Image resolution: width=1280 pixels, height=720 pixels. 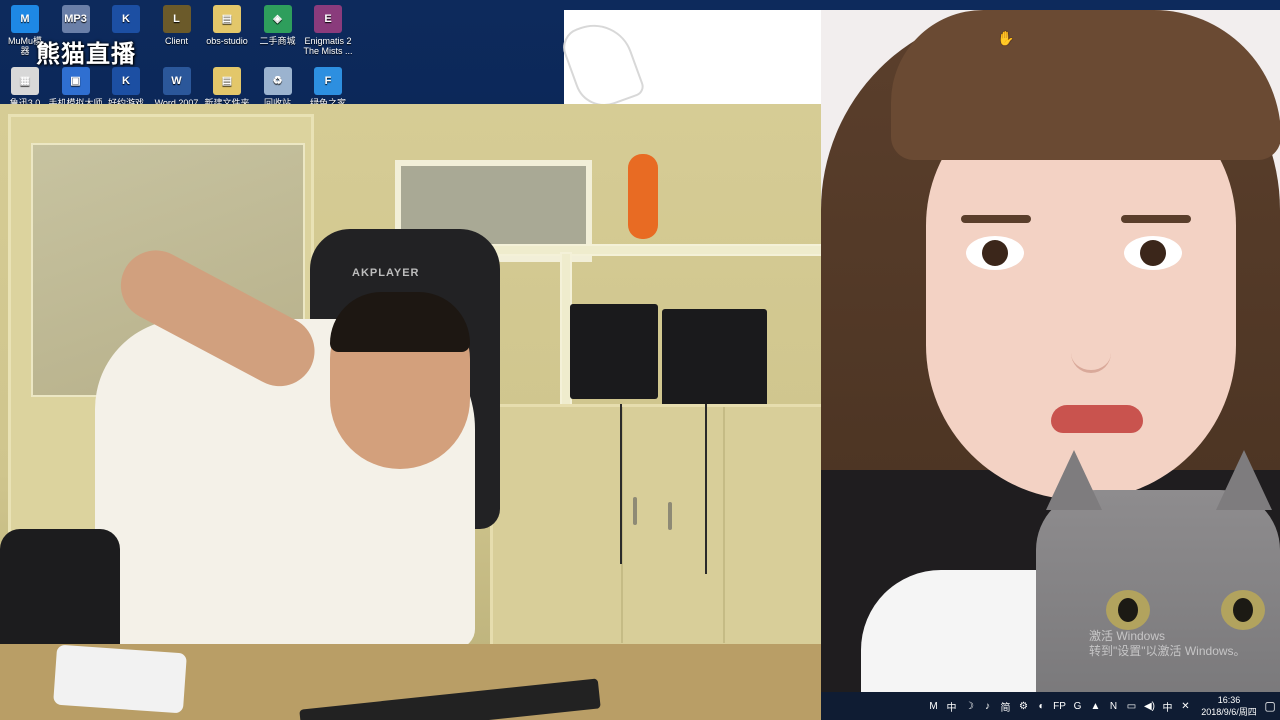 I want to click on ime-chinese-icon: 中, so click(x=951, y=707).